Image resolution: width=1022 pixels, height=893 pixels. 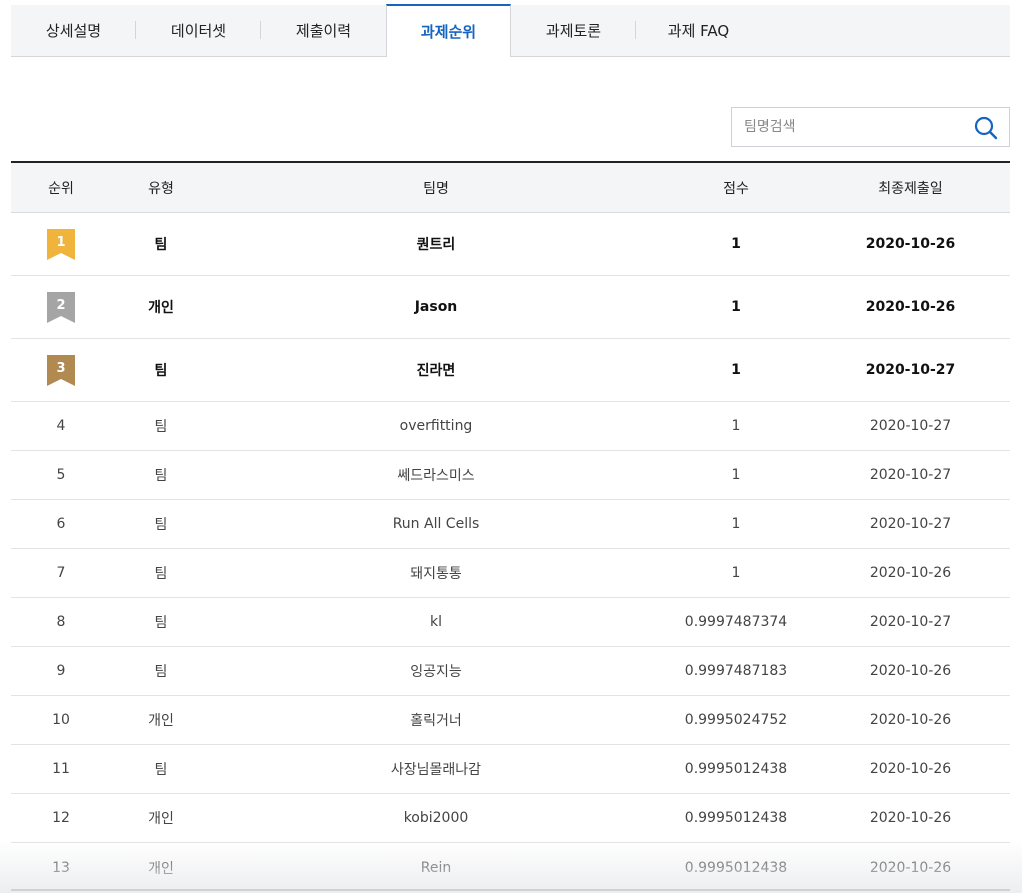 I want to click on table-row: 6 팀 Run All Cells 1 2020-10-27, so click(x=510, y=524).